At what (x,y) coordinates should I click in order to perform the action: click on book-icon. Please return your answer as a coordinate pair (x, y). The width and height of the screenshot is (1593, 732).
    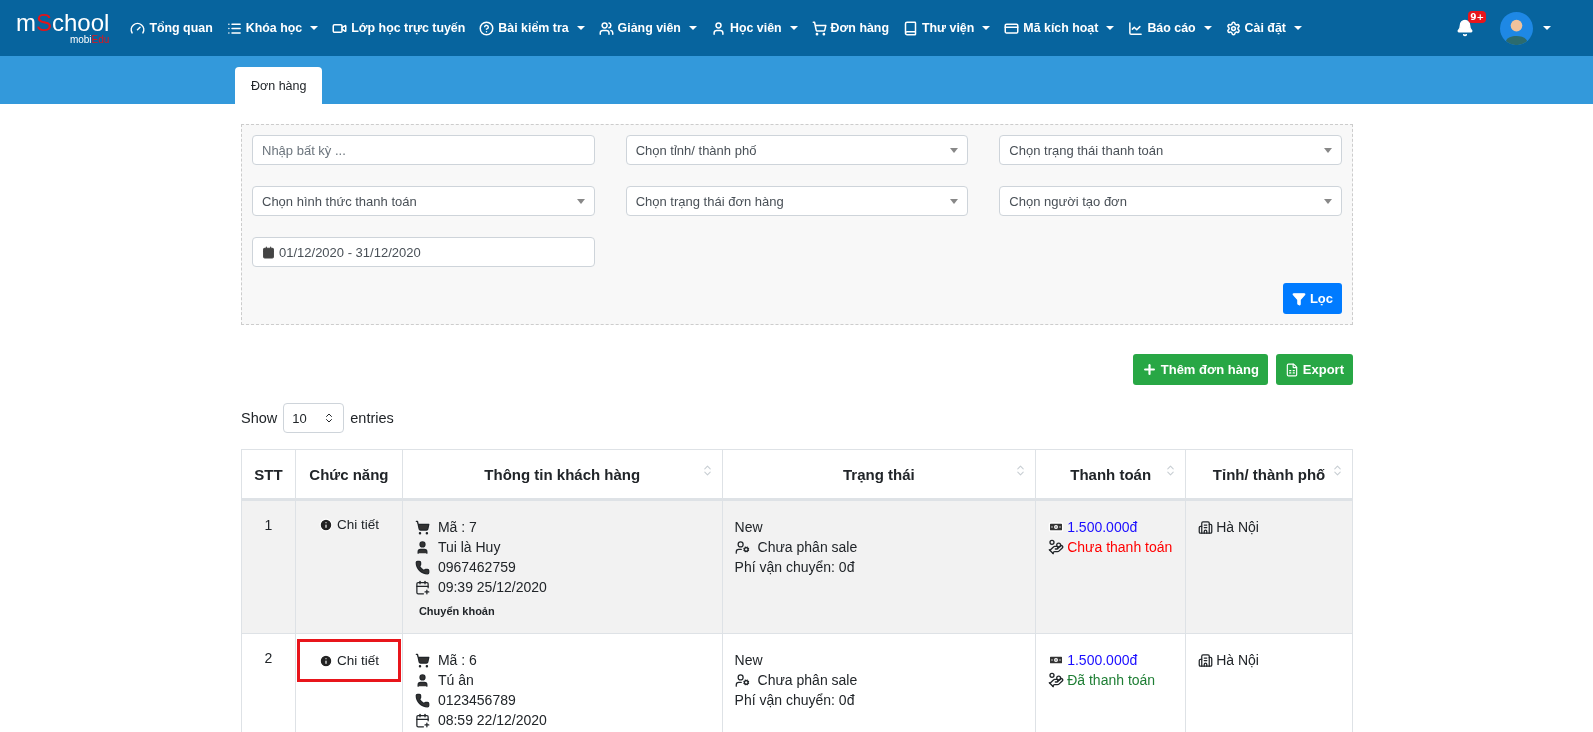
    Looking at the image, I should click on (910, 28).